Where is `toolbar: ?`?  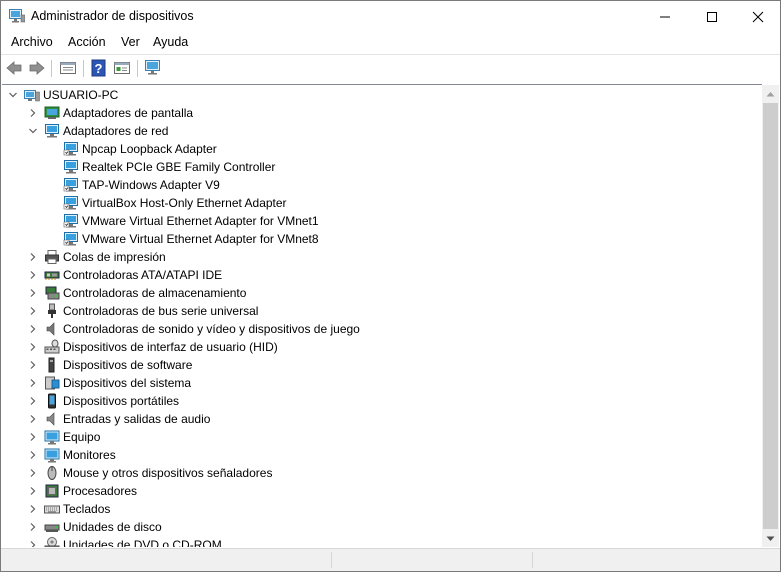
toolbar: ? is located at coordinates (390, 68).